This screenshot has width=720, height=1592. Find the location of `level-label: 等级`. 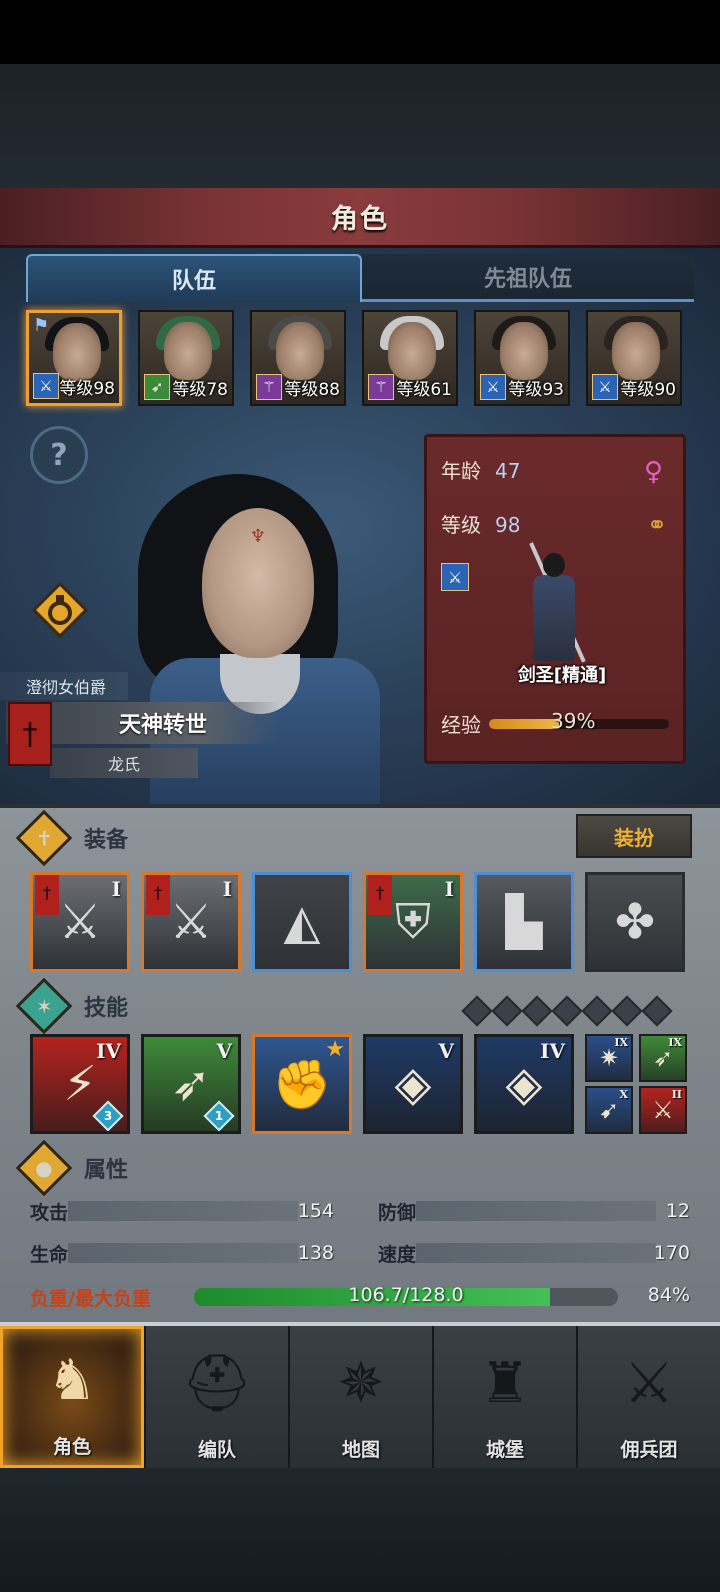

level-label: 等级 is located at coordinates (461, 525).